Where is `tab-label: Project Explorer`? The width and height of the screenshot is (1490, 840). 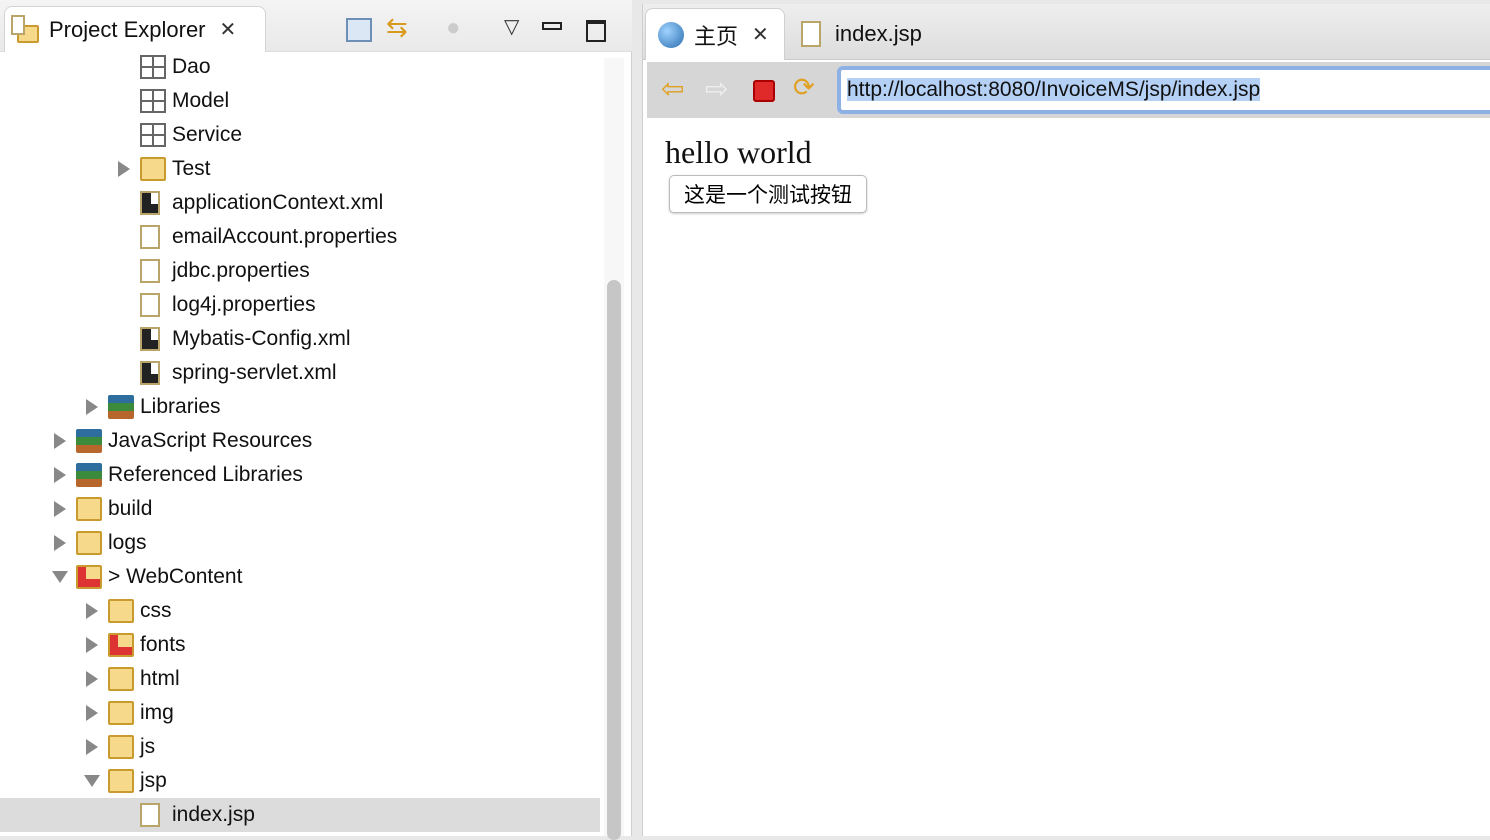
tab-label: Project Explorer is located at coordinates (127, 29).